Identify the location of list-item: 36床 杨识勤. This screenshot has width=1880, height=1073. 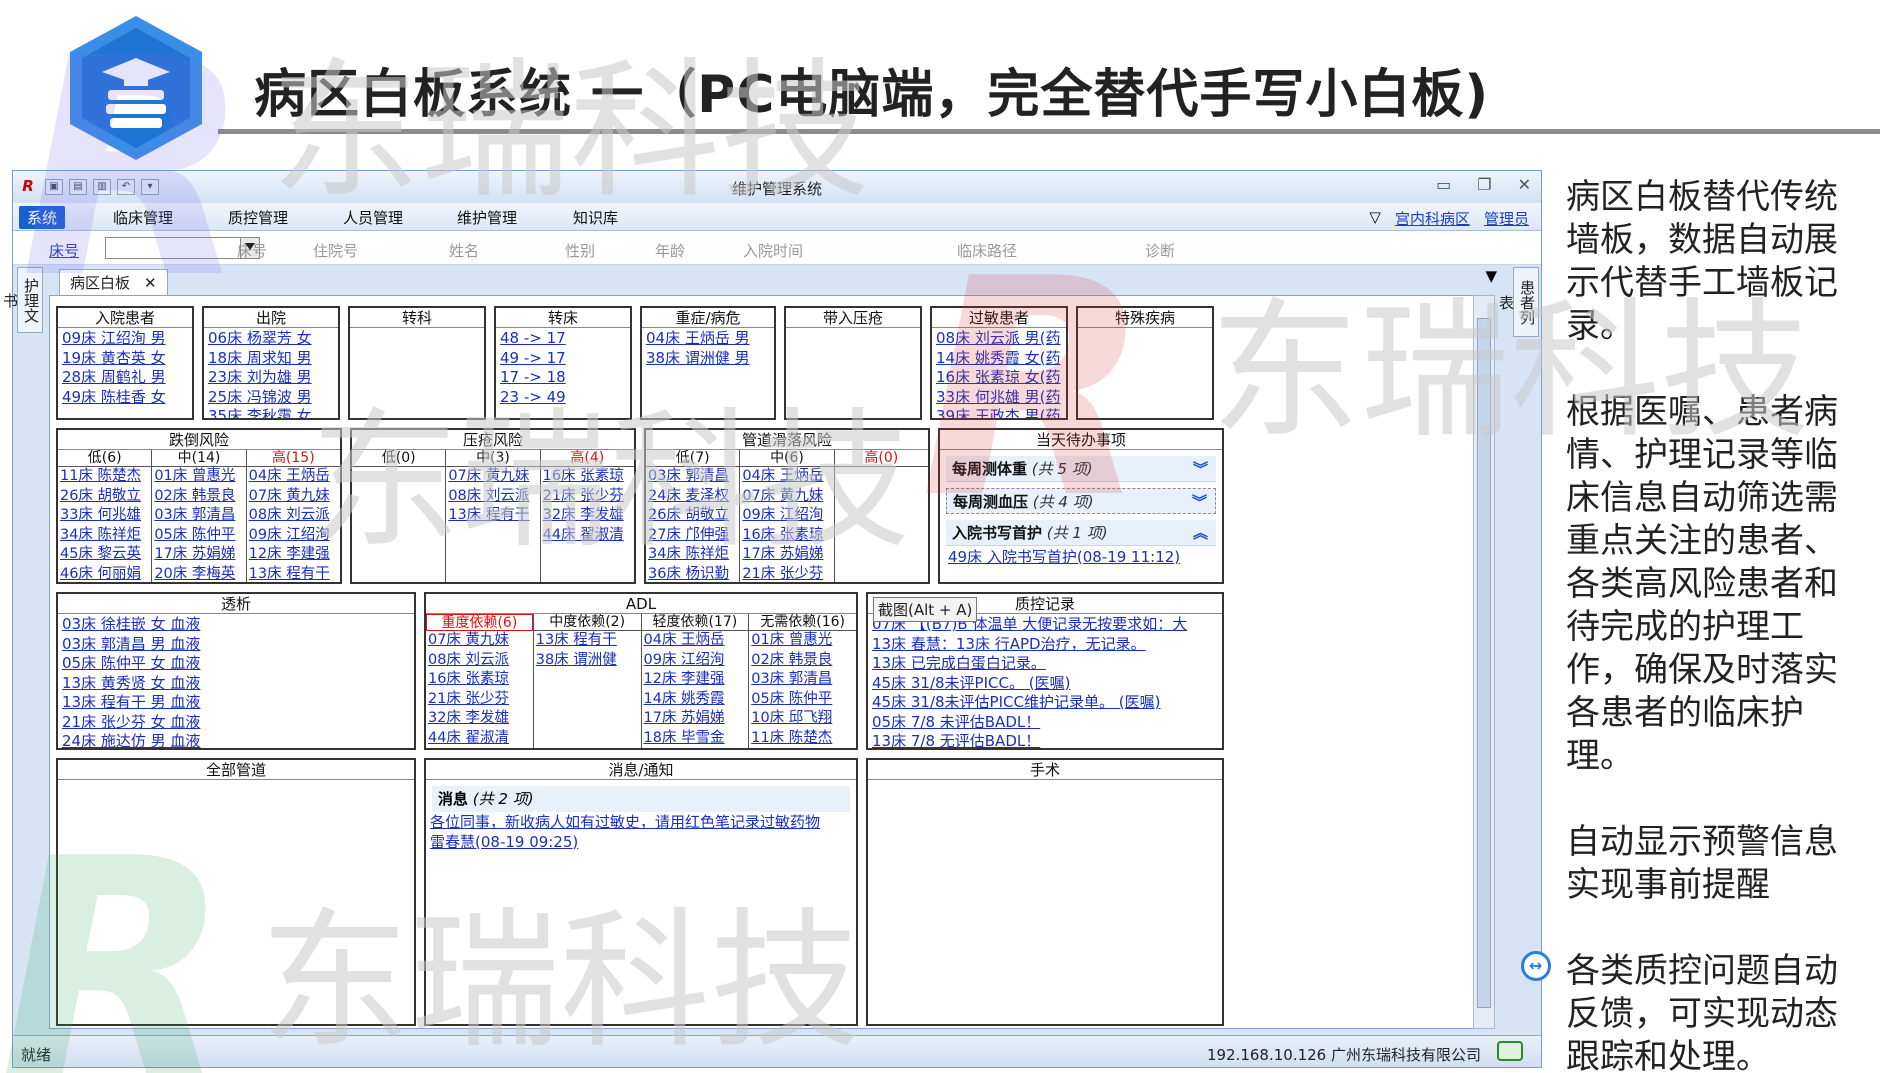
(692, 574).